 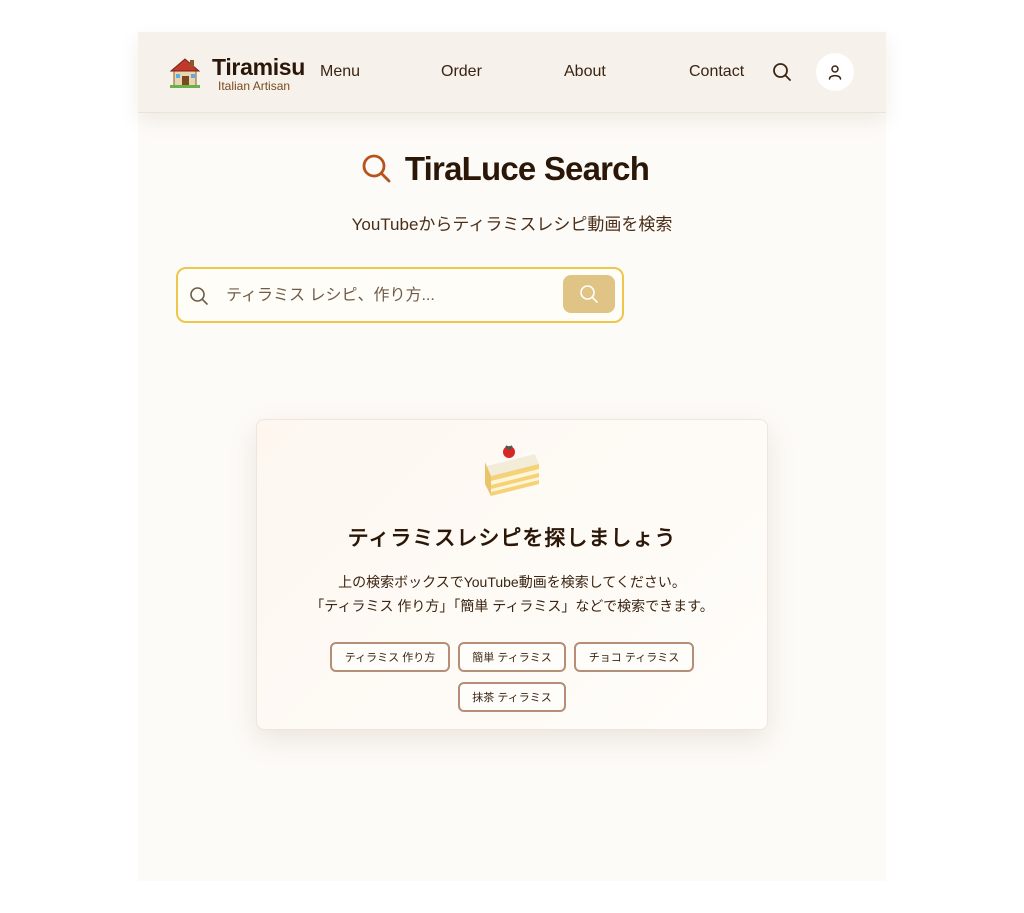 What do you see at coordinates (512, 606) in the screenshot?
I see `empty-state-text-2: 「ティラミス 作り方」「簡単 ティラミス」などで検索できます。` at bounding box center [512, 606].